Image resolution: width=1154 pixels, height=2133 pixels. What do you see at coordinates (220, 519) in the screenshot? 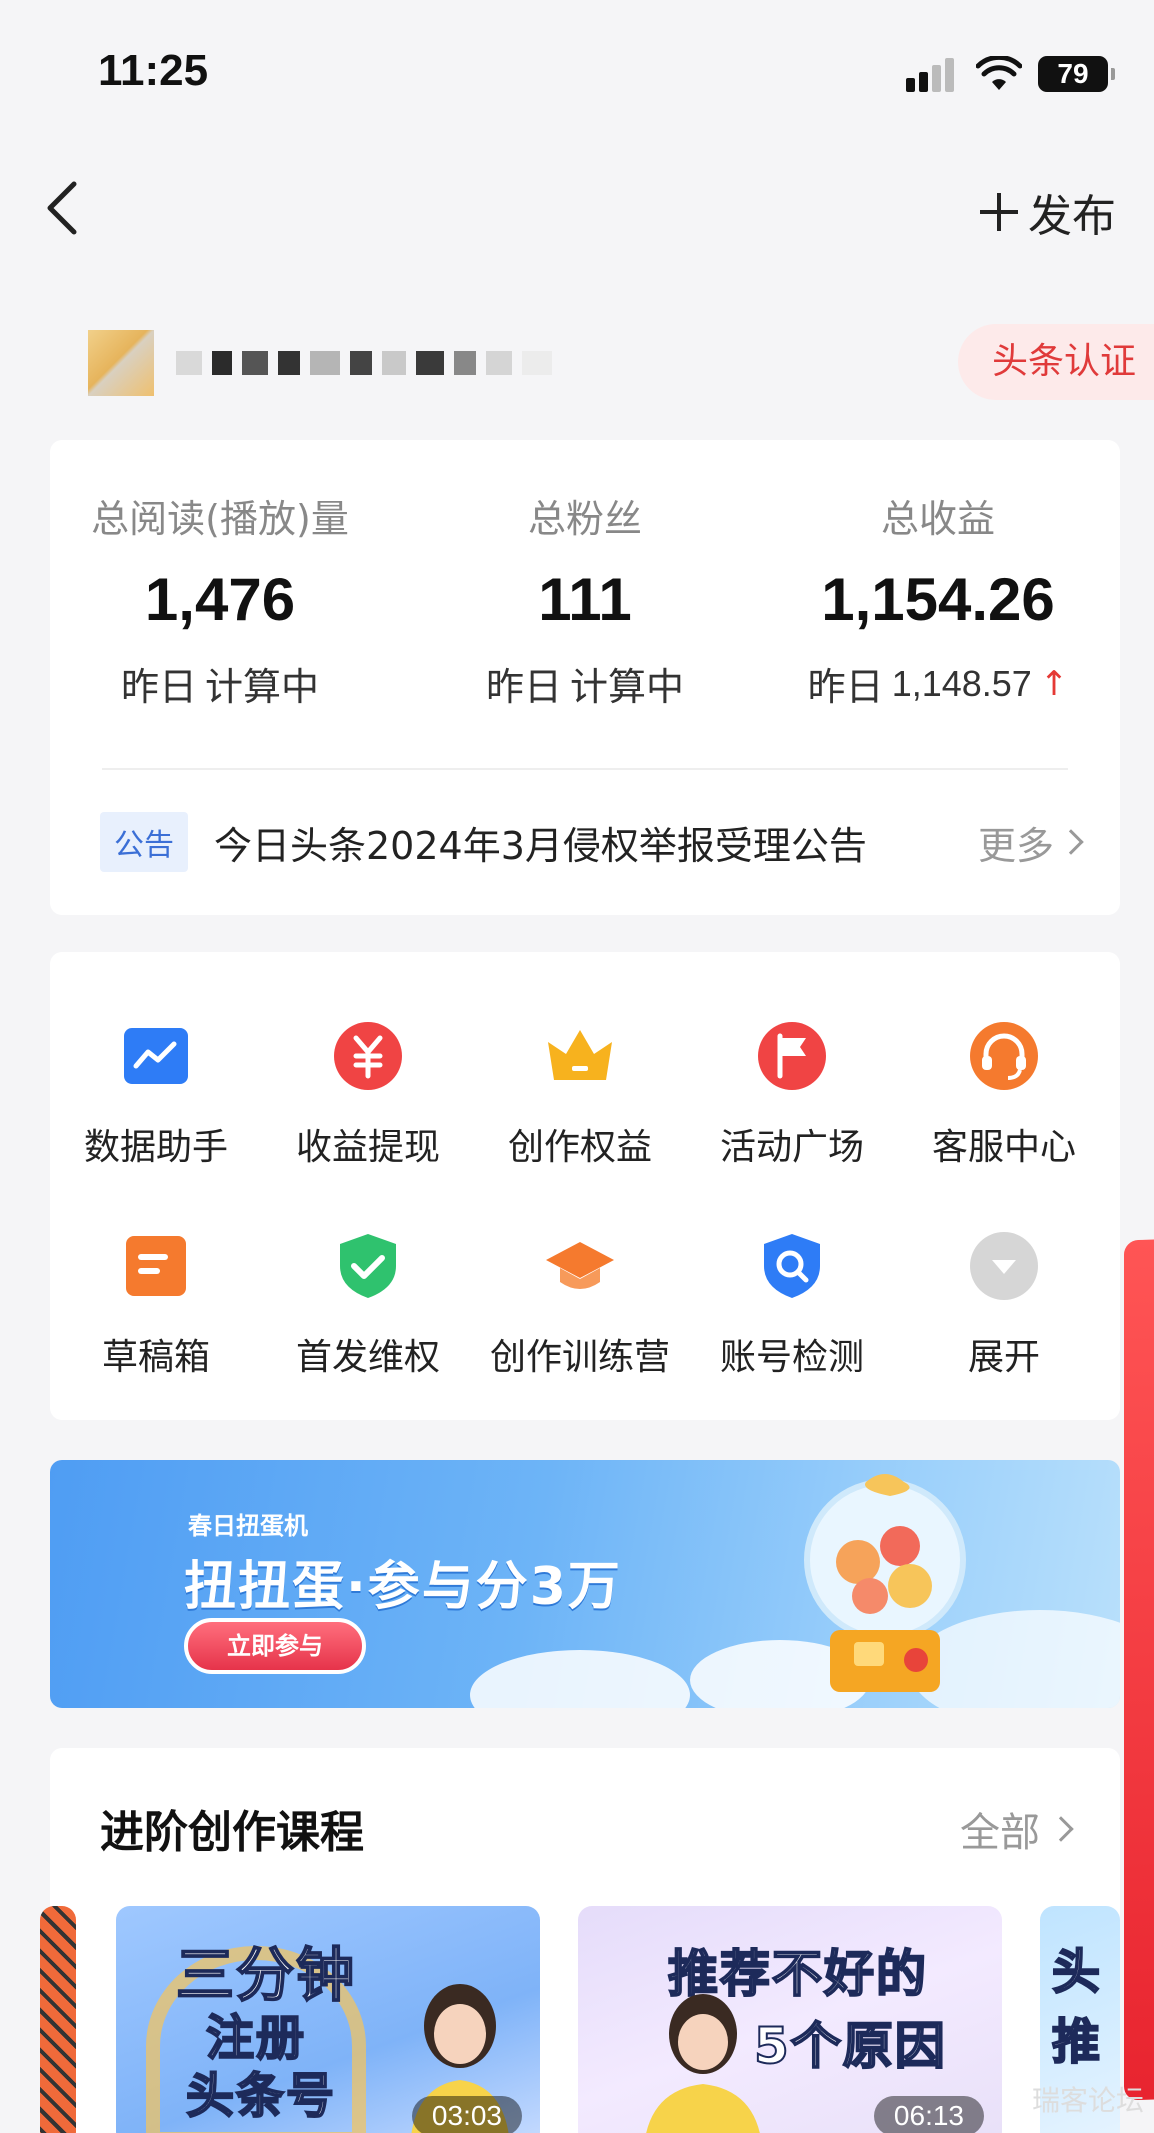
I see `stat-label: 总阅读(播放)量` at bounding box center [220, 519].